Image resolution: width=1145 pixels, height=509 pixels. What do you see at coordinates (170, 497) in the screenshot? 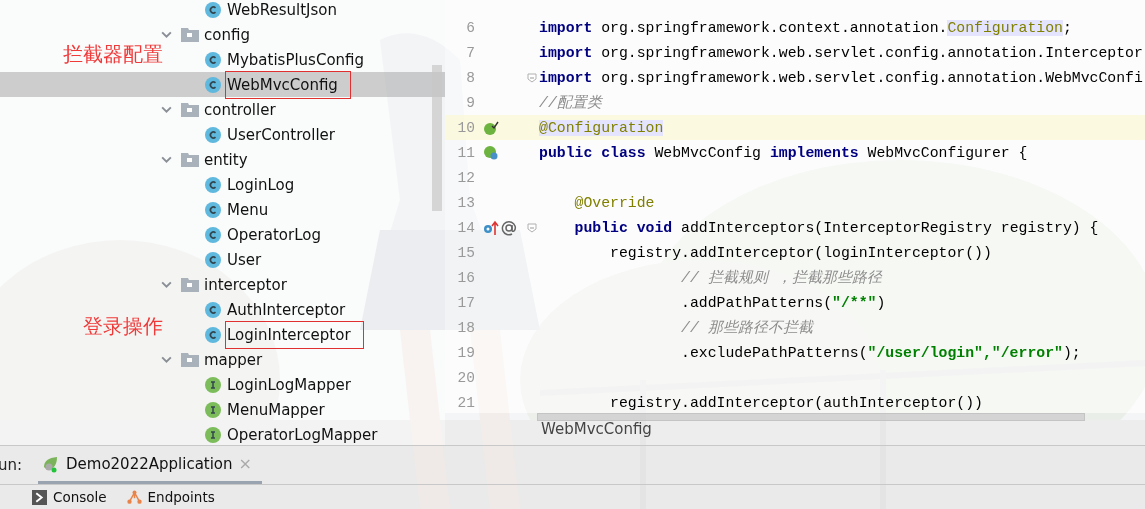
I see `tool-tab: Endpoints` at bounding box center [170, 497].